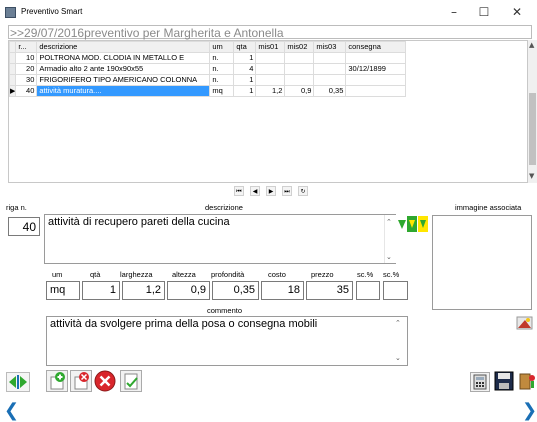  I want to click on cancel-button, so click(105, 381).